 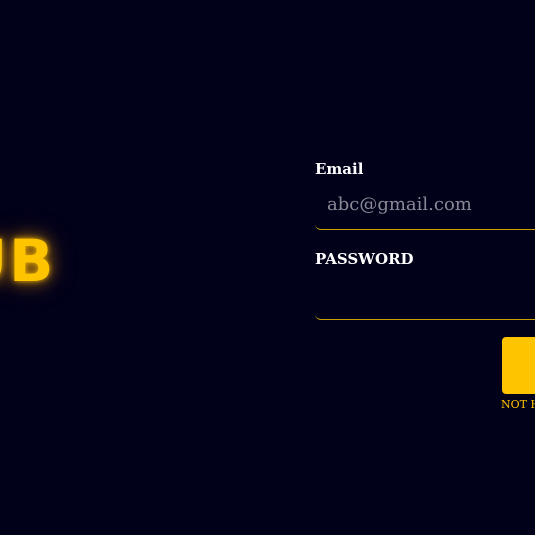 I want to click on email-field, so click(x=425, y=205).